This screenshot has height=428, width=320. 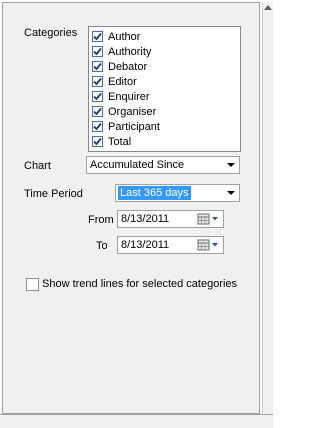 I want to click on vertical-scrollbar, so click(x=267, y=208).